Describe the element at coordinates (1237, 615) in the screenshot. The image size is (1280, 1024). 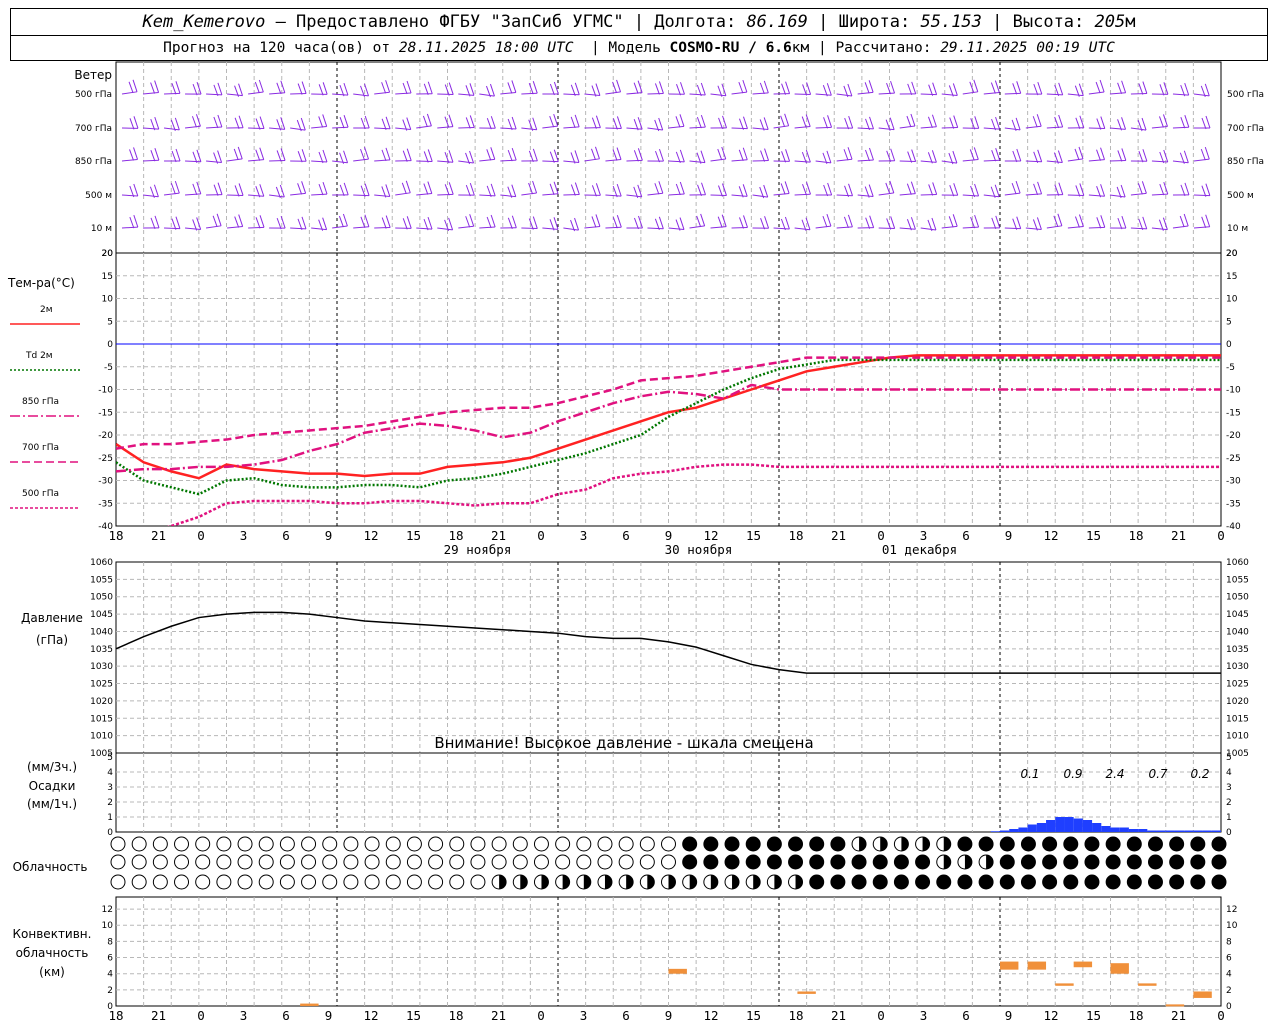
I see `pressure-tick-right: 1045` at that location.